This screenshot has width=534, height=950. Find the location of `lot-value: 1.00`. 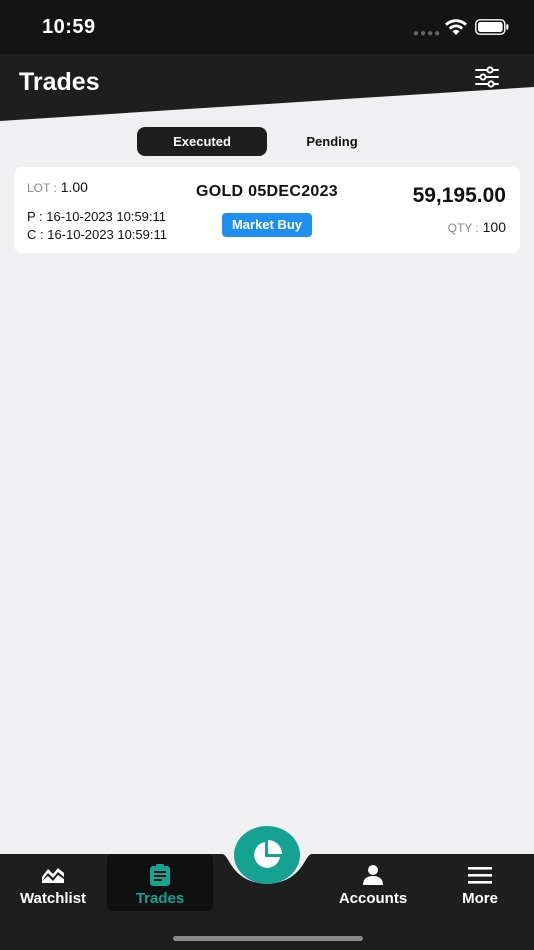

lot-value: 1.00 is located at coordinates (74, 187).